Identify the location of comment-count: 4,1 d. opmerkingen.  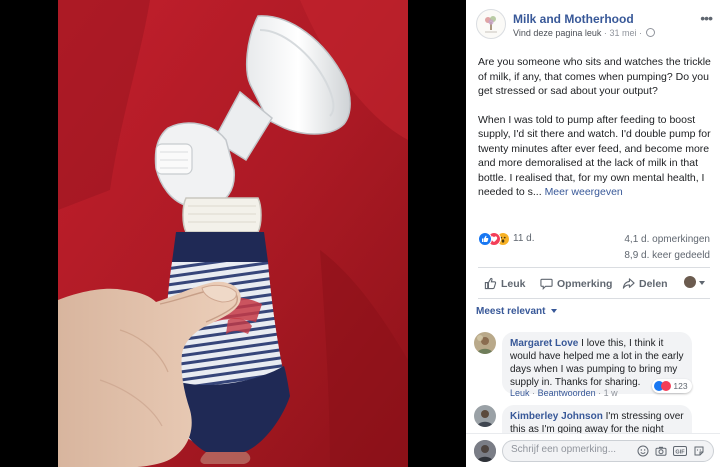
(667, 239).